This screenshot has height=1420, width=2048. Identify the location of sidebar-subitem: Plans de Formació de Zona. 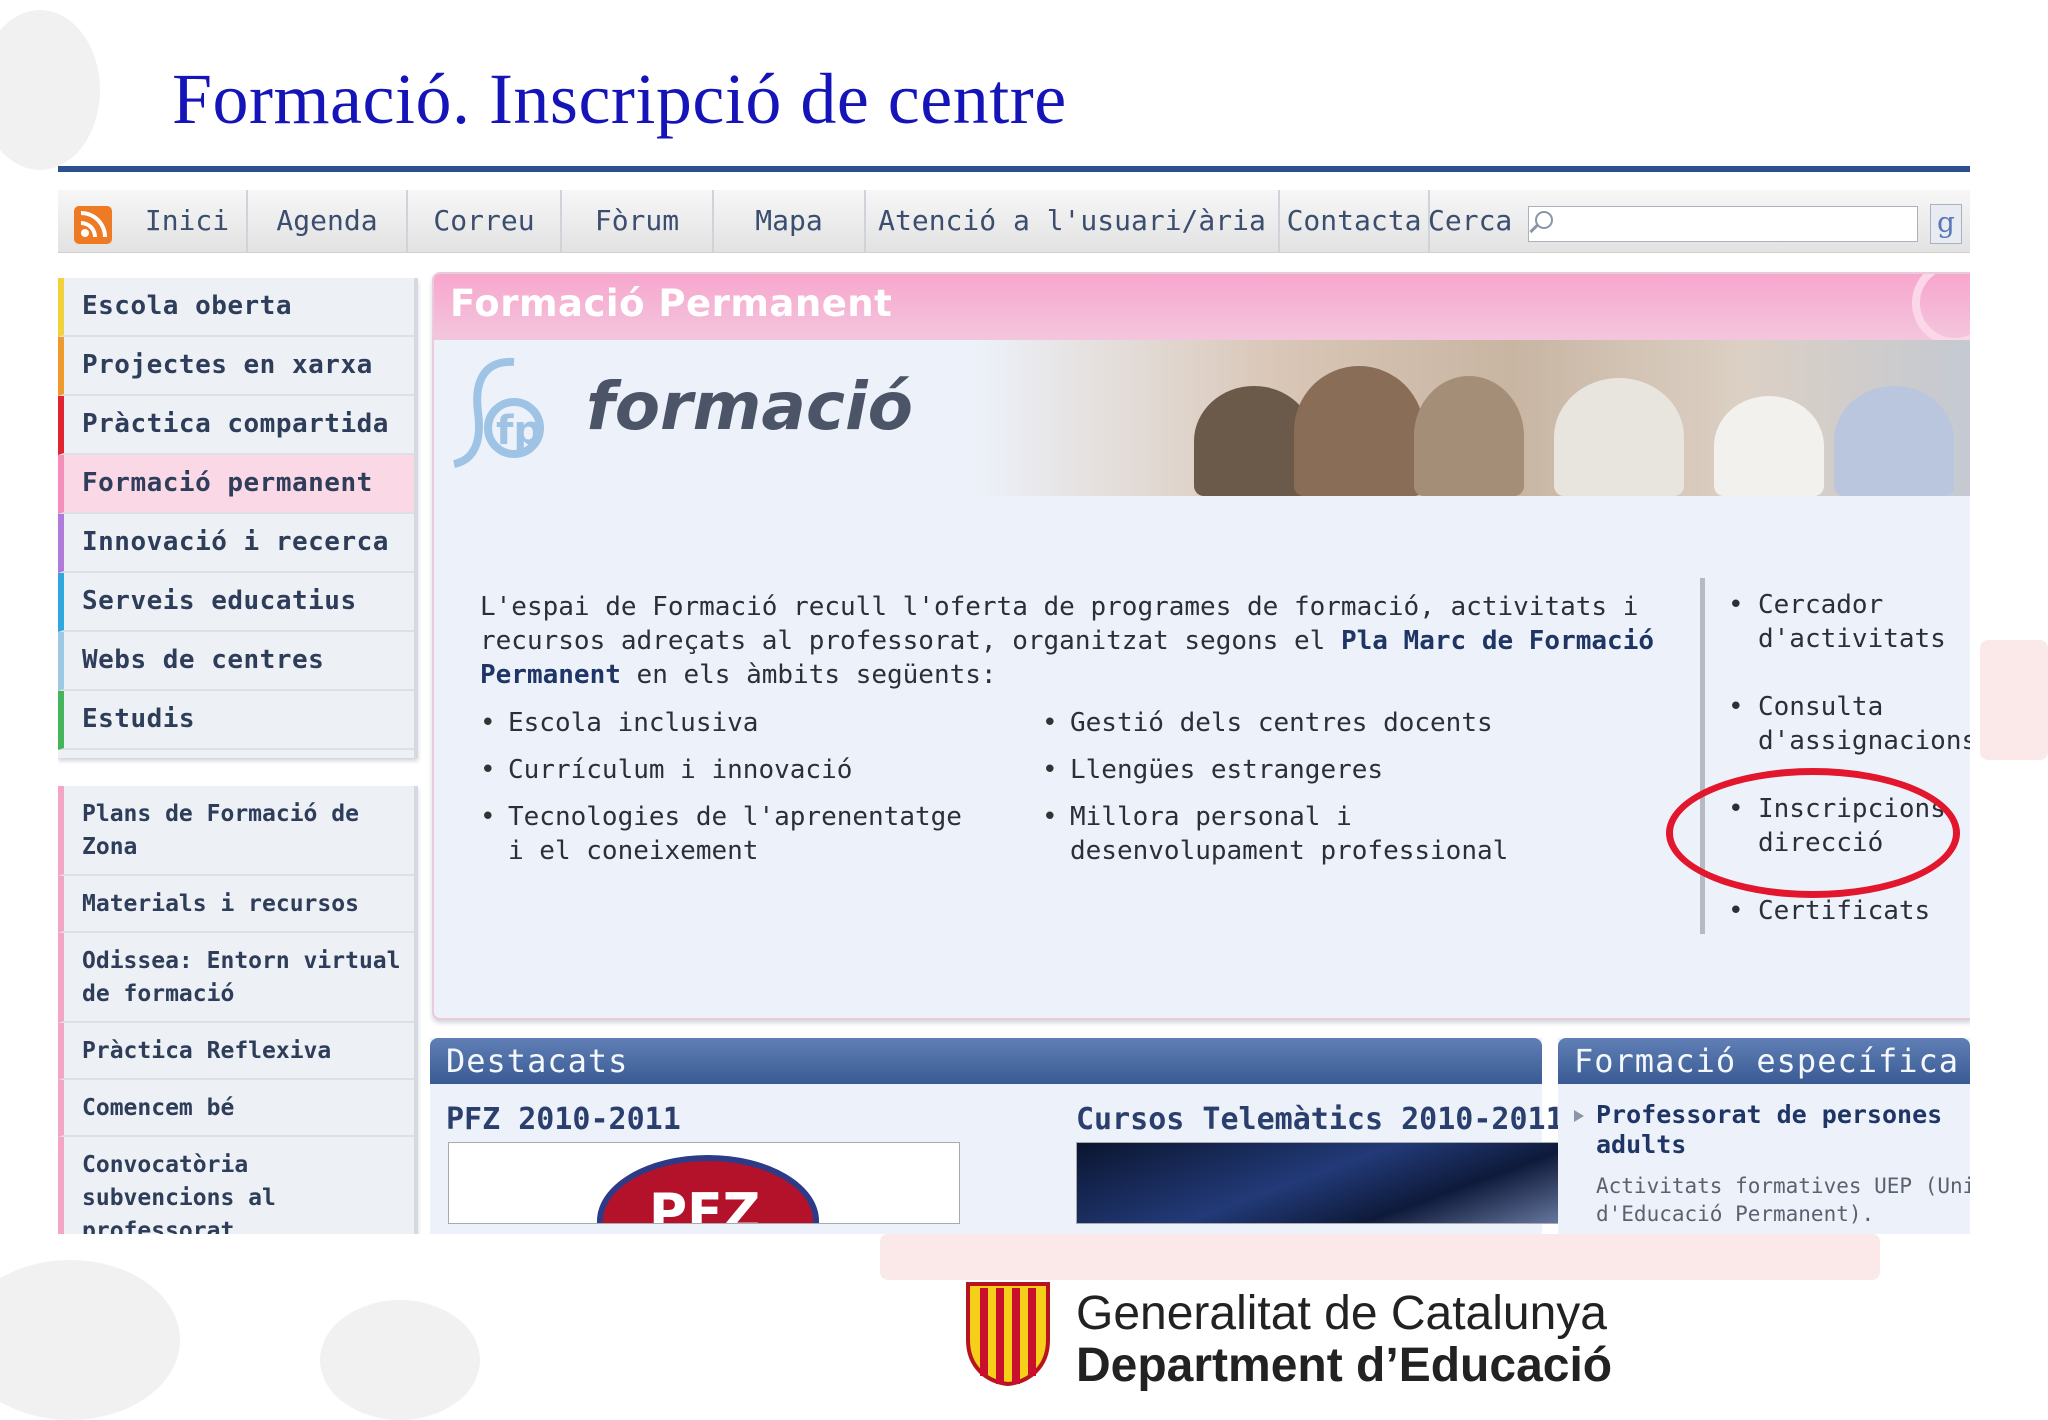
(236, 831).